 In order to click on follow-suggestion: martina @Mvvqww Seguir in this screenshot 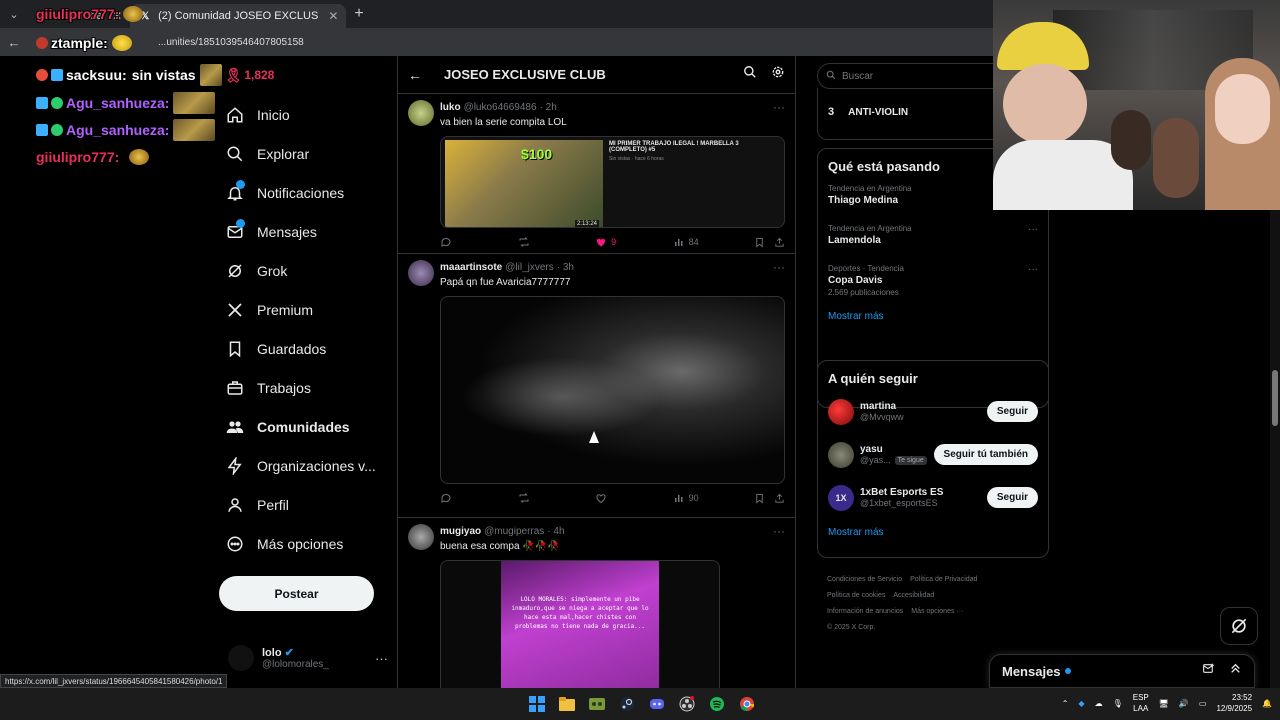, I will do `click(933, 411)`.